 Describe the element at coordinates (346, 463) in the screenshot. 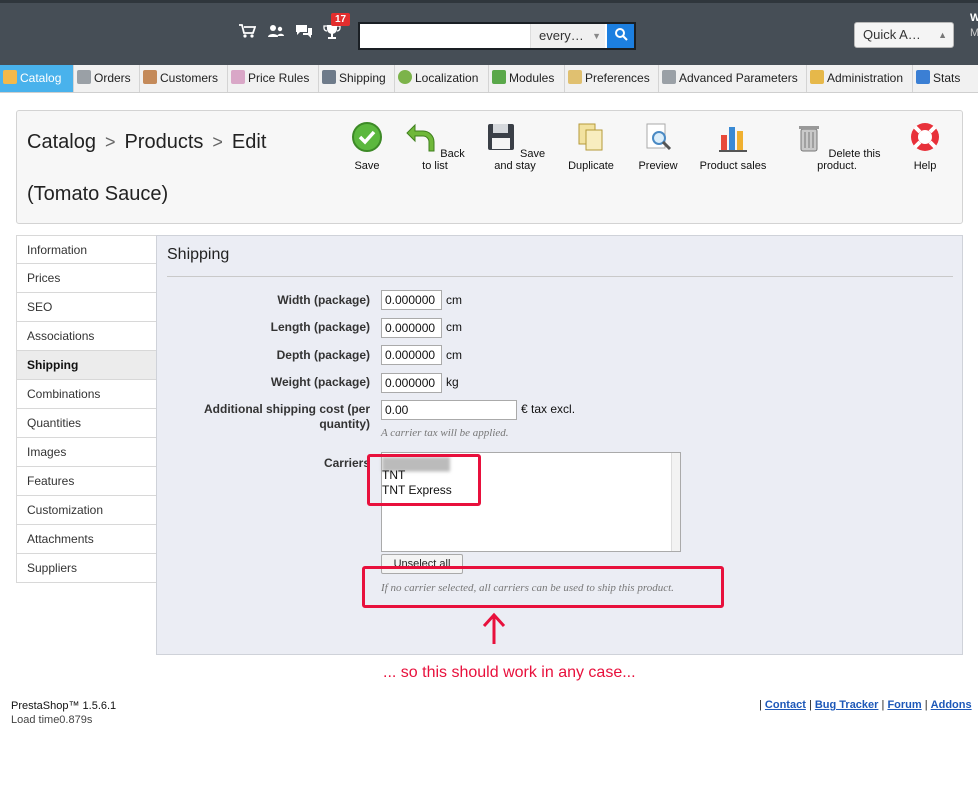

I see `carriers-label: Carriers` at that location.